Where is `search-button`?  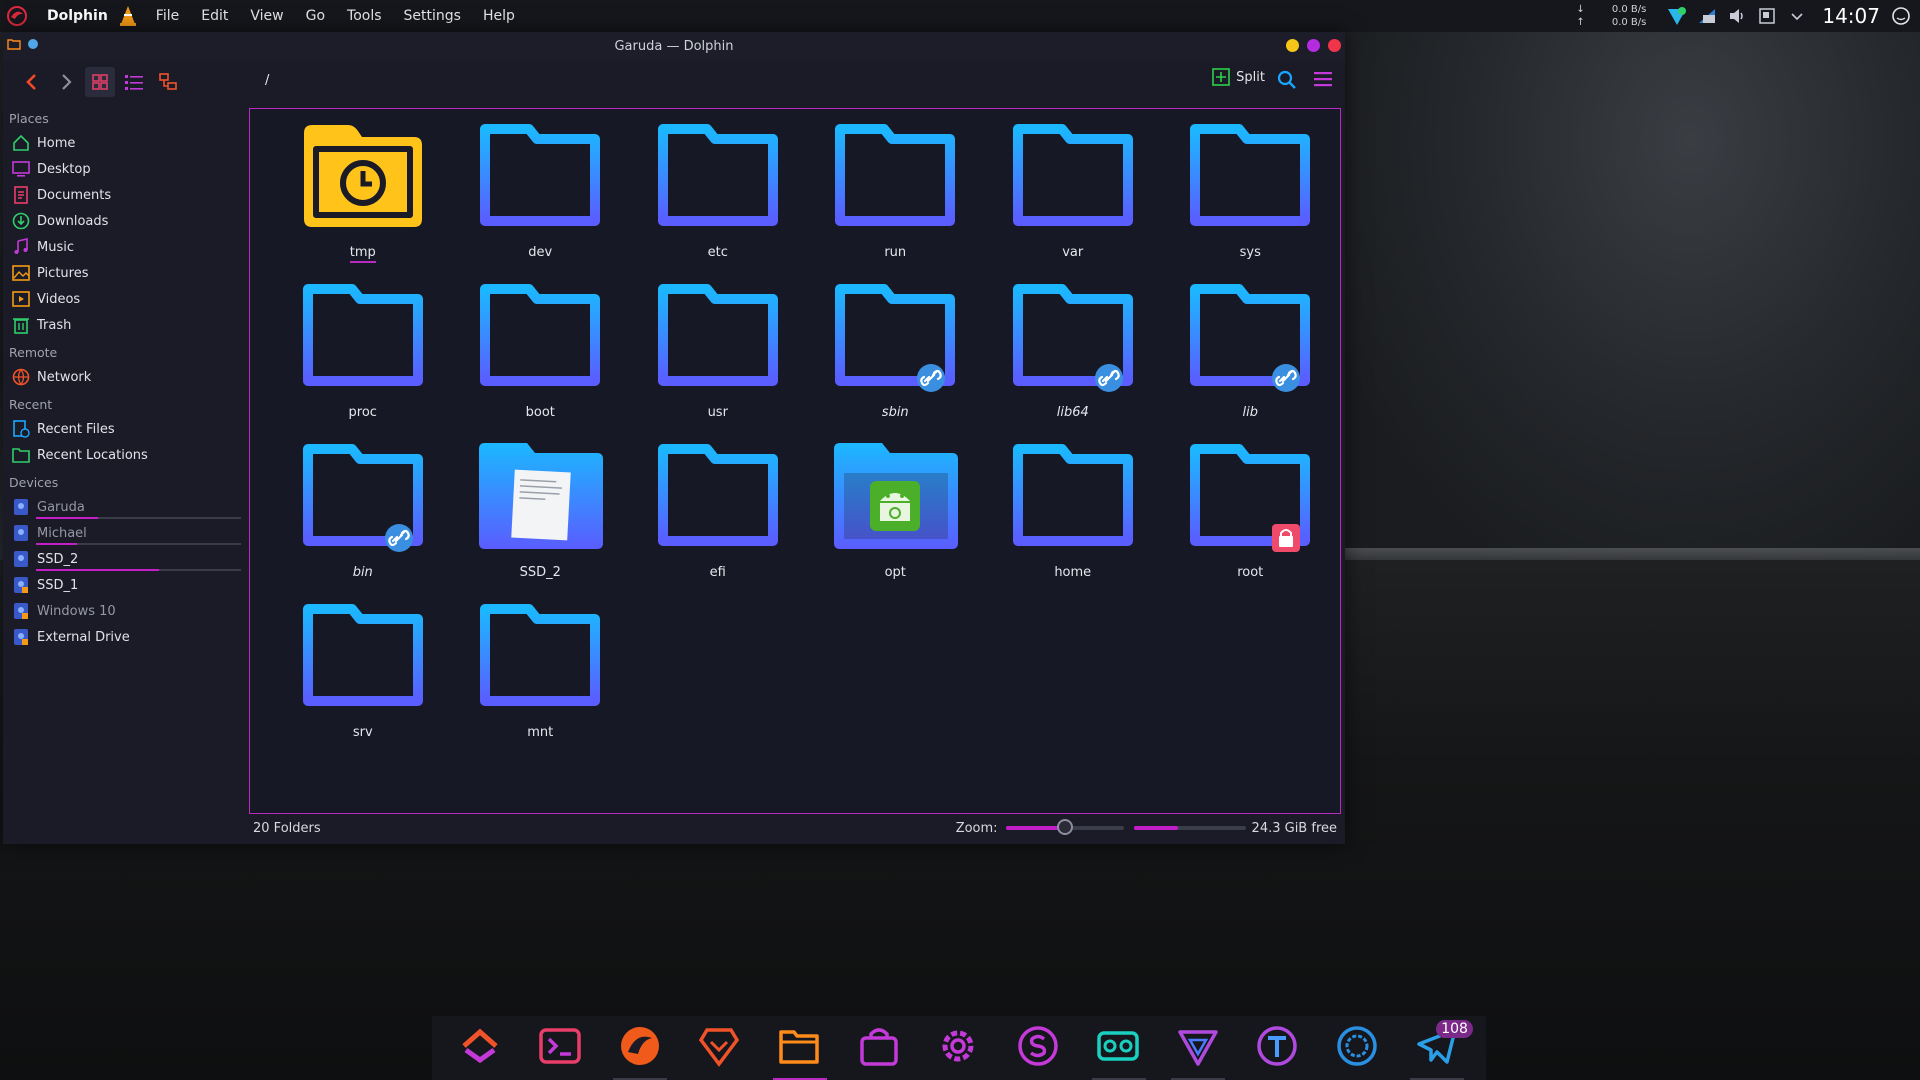
search-button is located at coordinates (1287, 82).